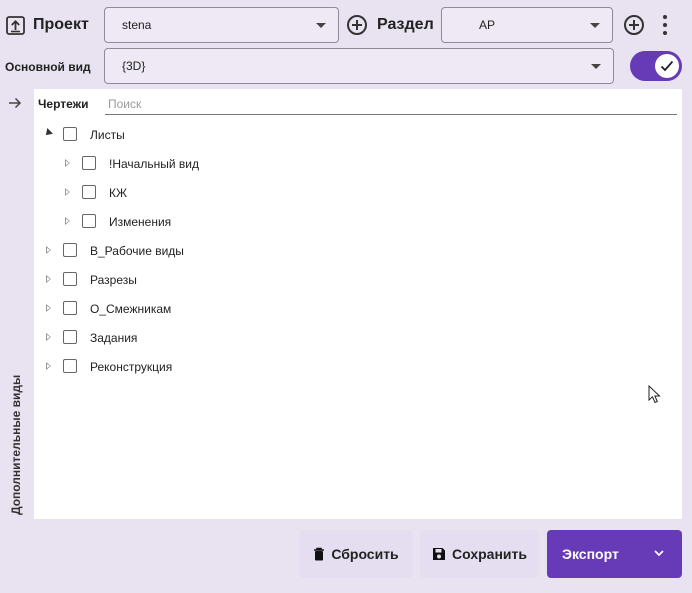 This screenshot has height=593, width=692. What do you see at coordinates (487, 25) in the screenshot?
I see `section-select-value: АР` at bounding box center [487, 25].